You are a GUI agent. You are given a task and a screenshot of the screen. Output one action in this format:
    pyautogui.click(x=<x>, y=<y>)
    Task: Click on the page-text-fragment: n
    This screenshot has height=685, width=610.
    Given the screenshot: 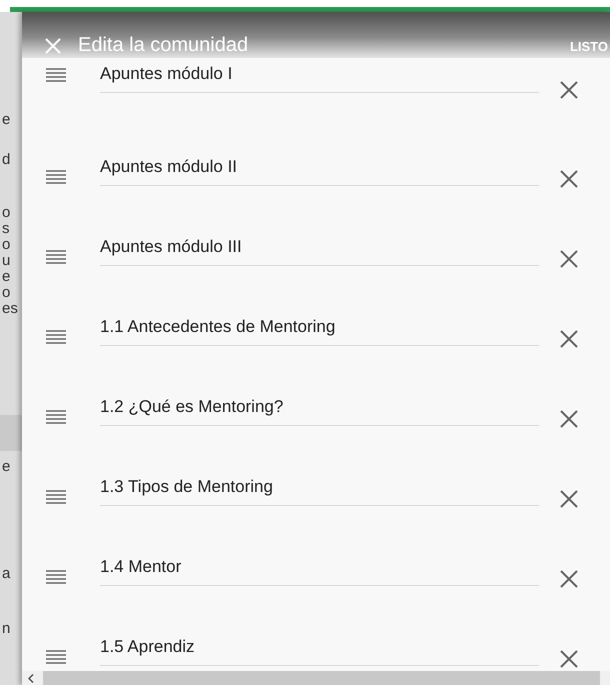 What is the action you would take?
    pyautogui.click(x=7, y=629)
    